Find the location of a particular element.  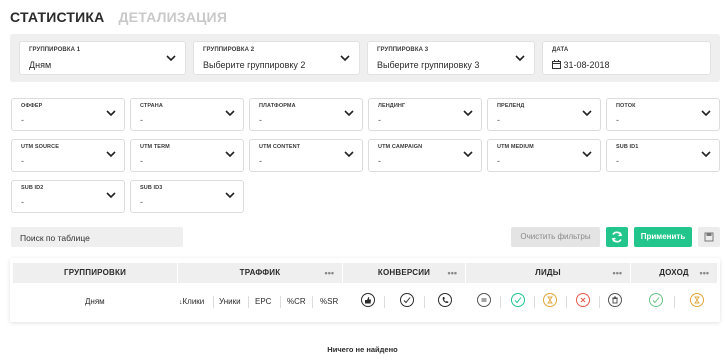

grouping-1-label: ГРУППИРОВКА 1 is located at coordinates (55, 50).